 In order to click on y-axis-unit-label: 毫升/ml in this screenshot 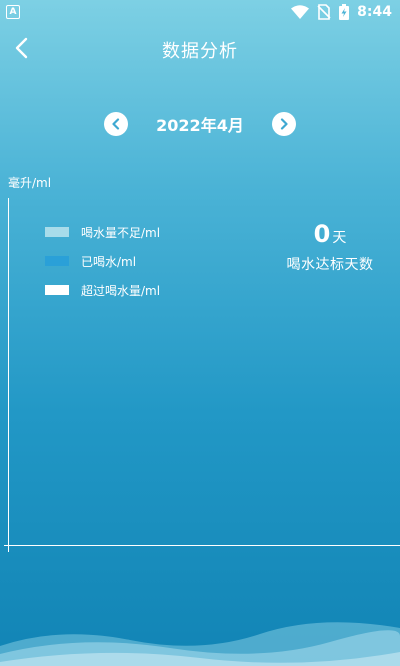, I will do `click(30, 183)`.